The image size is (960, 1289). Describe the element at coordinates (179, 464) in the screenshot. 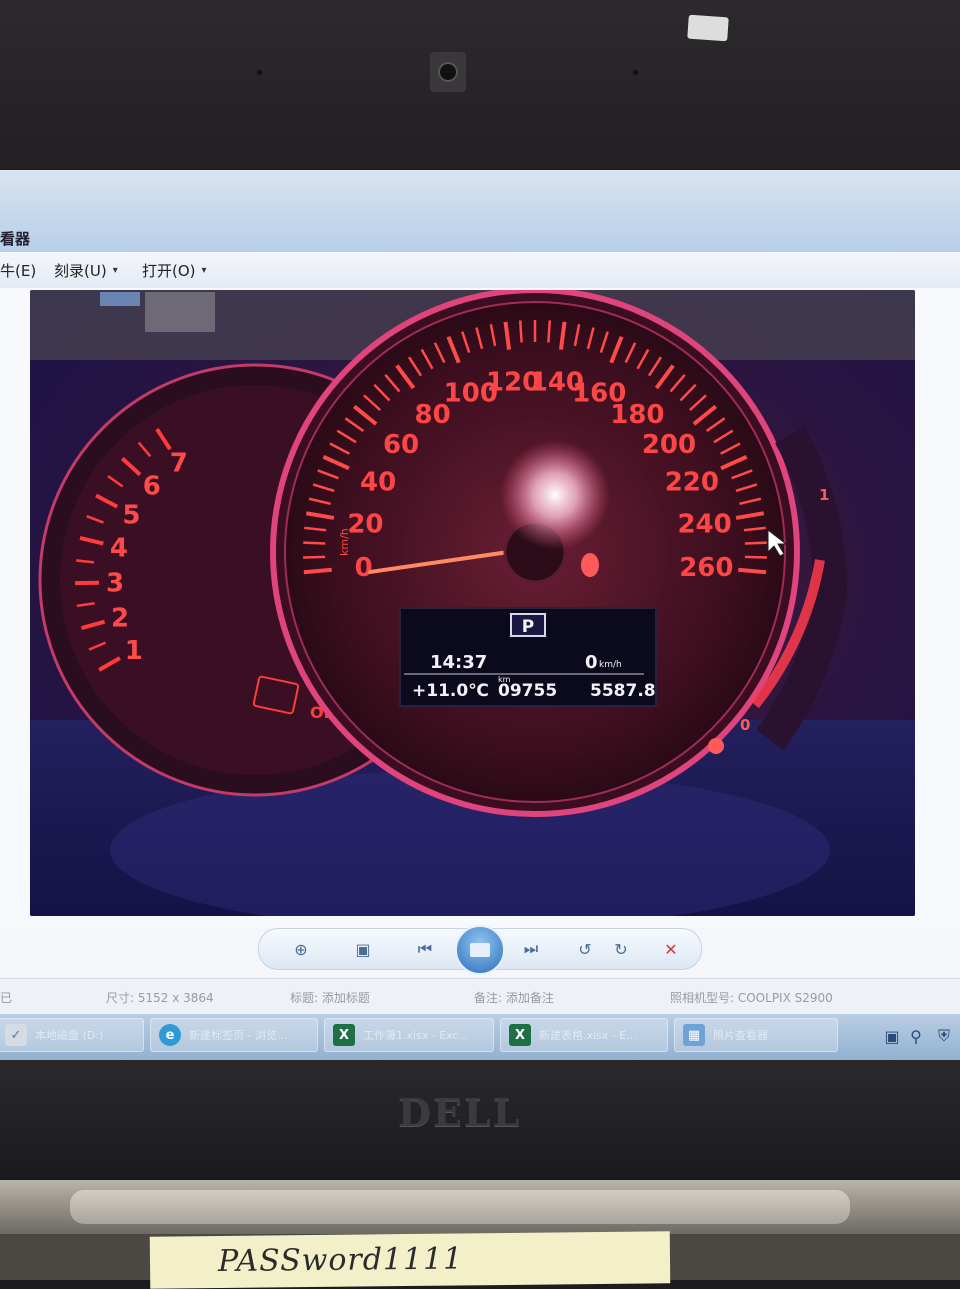

I see `tach-label: 7` at that location.